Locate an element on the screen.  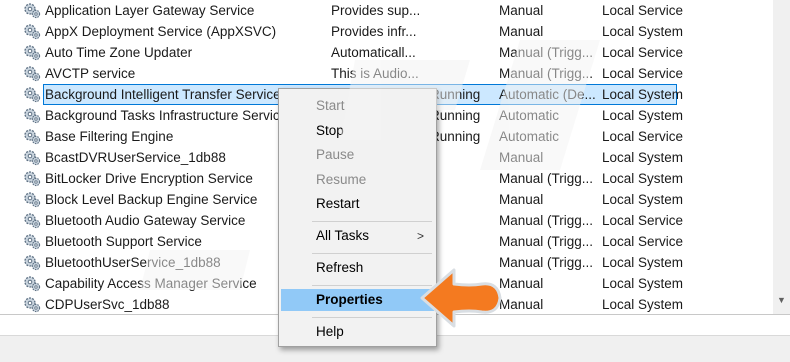
service-name: AVCTP service is located at coordinates (90, 73).